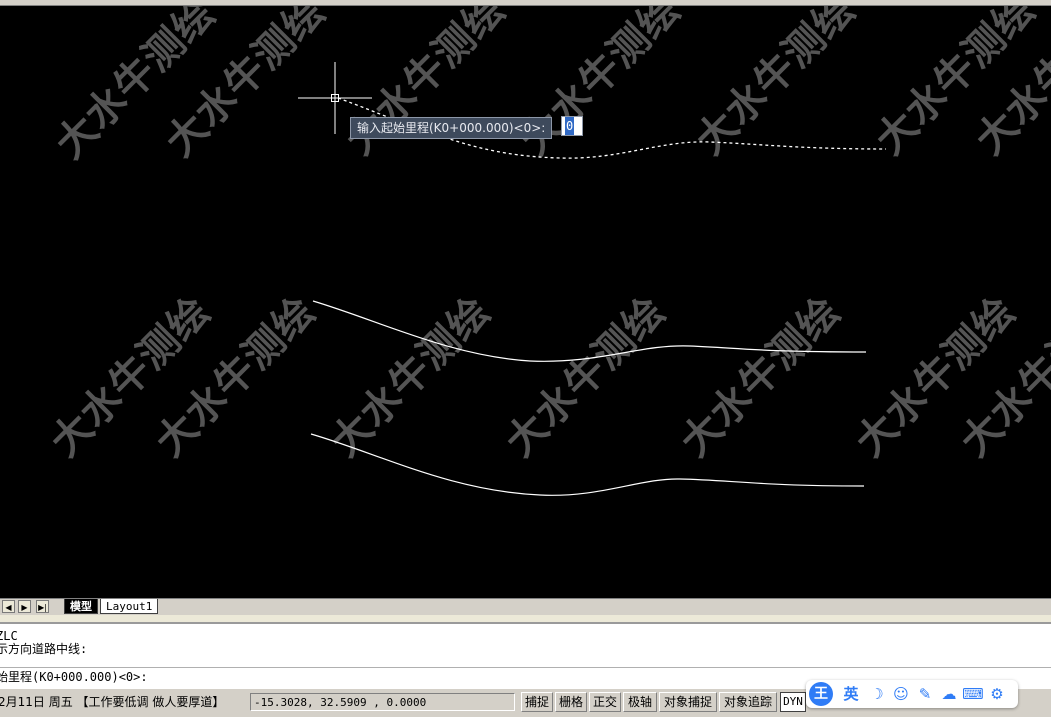  What do you see at coordinates (589, 331) in the screenshot?
I see `road-line-upper` at bounding box center [589, 331].